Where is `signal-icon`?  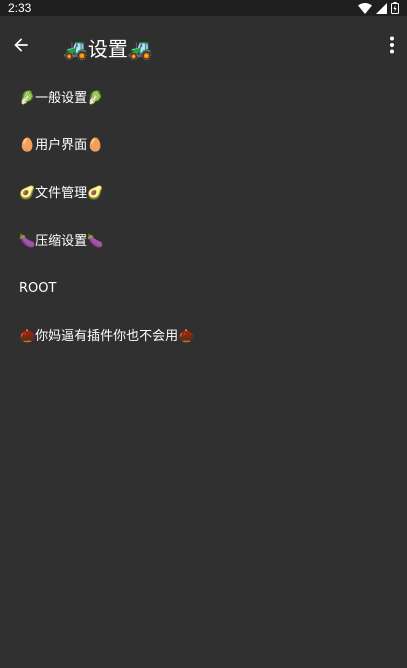 signal-icon is located at coordinates (381, 8).